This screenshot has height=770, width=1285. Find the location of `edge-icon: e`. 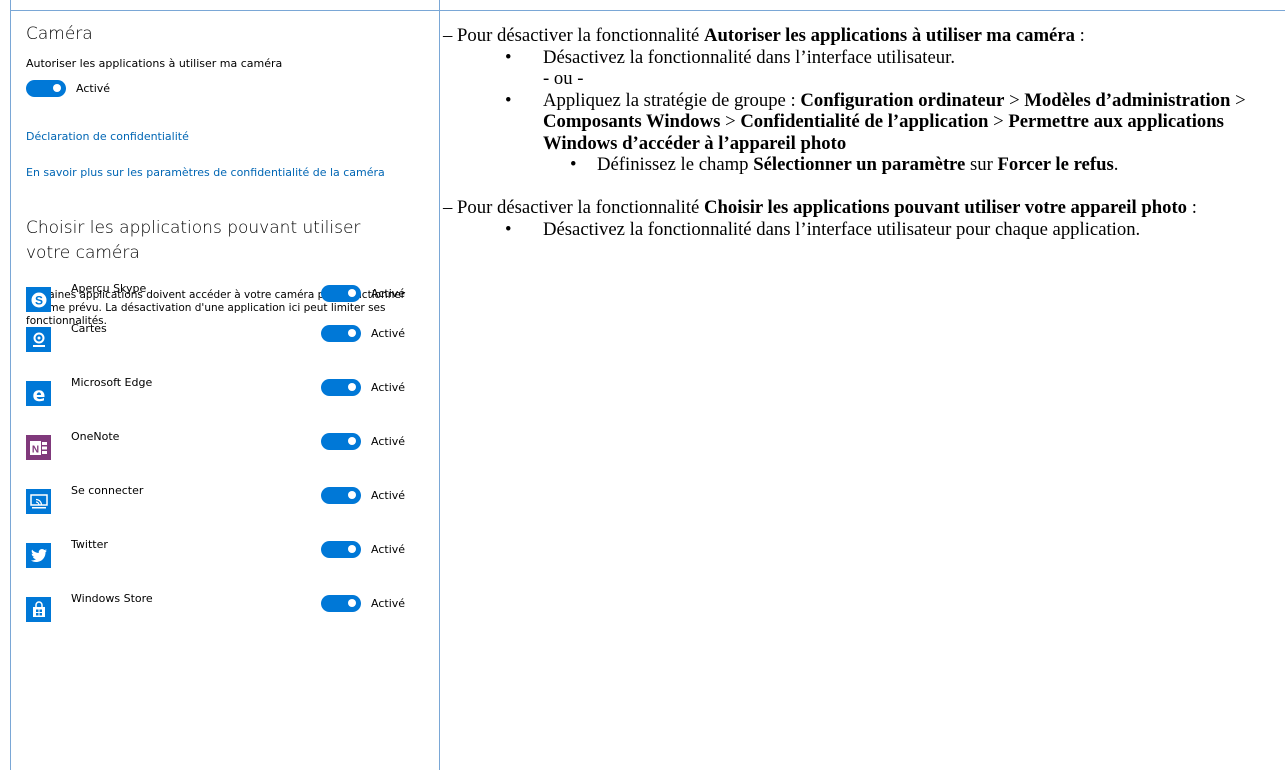

edge-icon: e is located at coordinates (38, 393).